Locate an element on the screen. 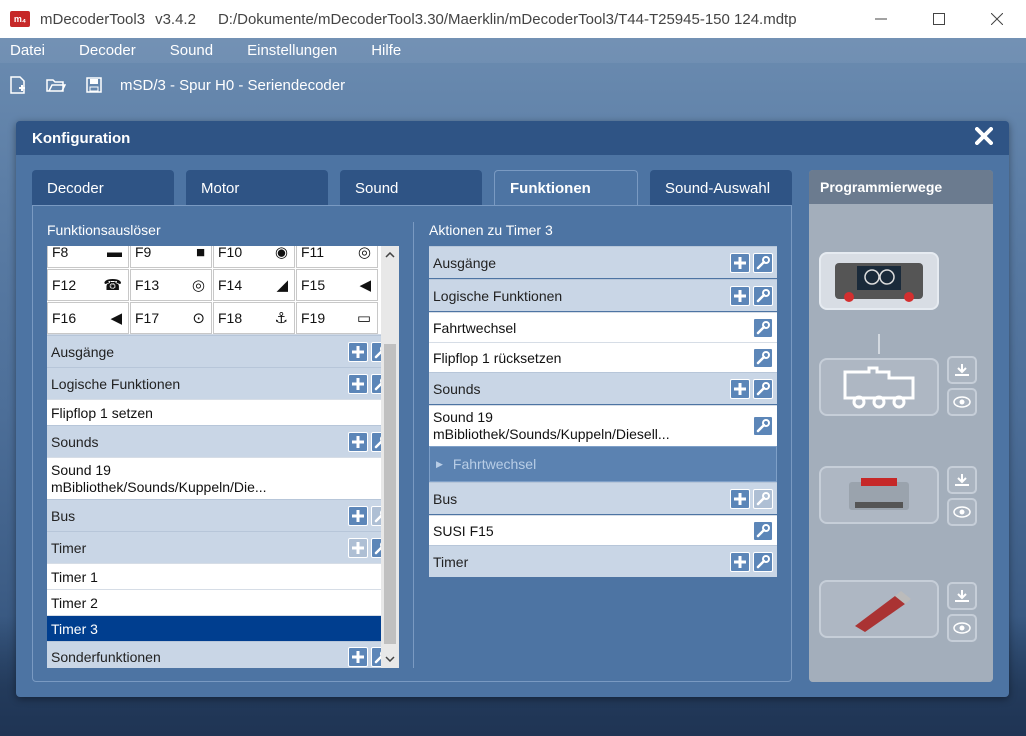  trigger-list-scrollbar is located at coordinates (390, 457).